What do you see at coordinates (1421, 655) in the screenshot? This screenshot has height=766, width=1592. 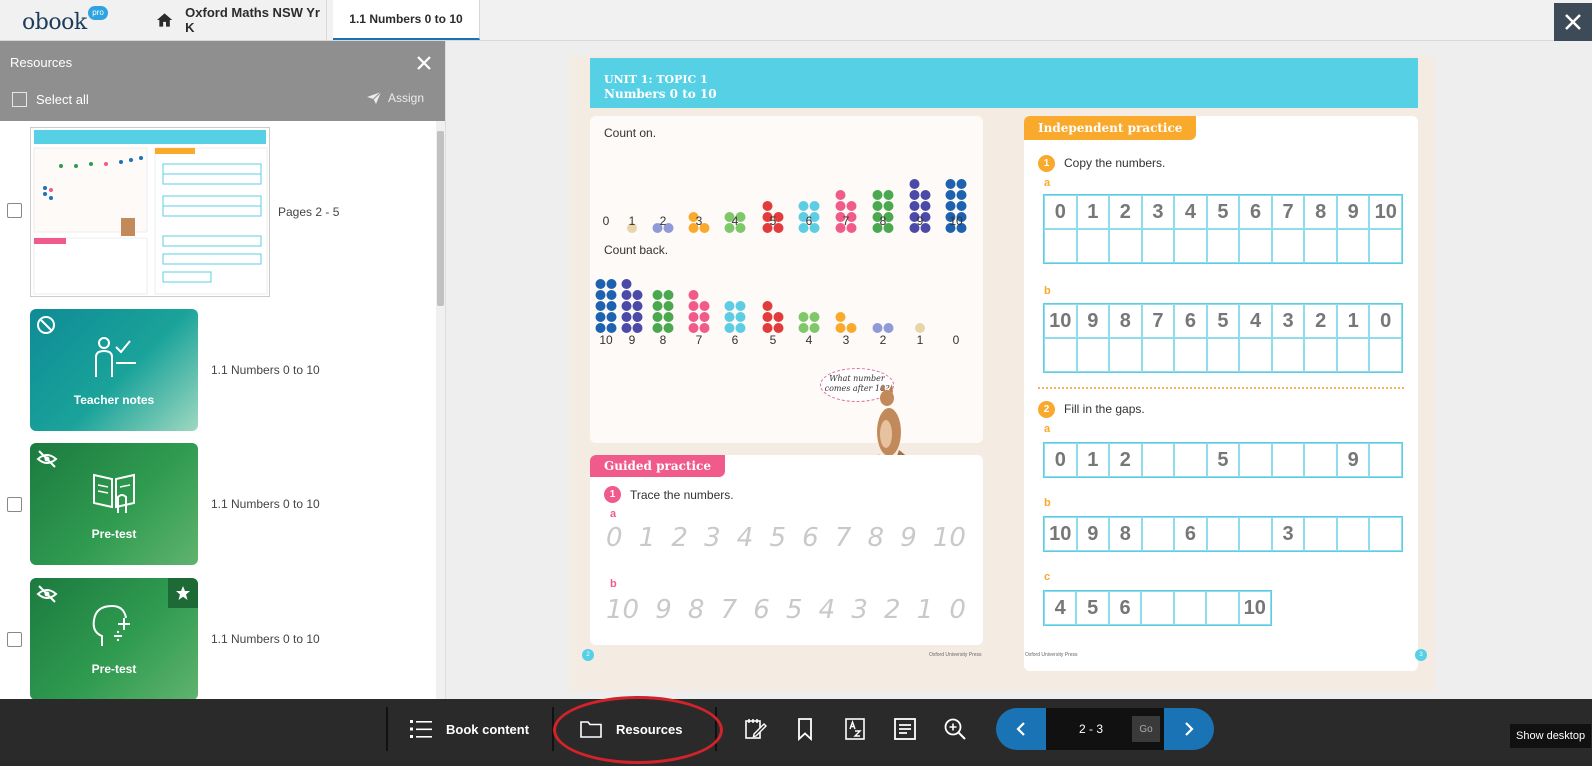 I see `page-number-right: 3` at bounding box center [1421, 655].